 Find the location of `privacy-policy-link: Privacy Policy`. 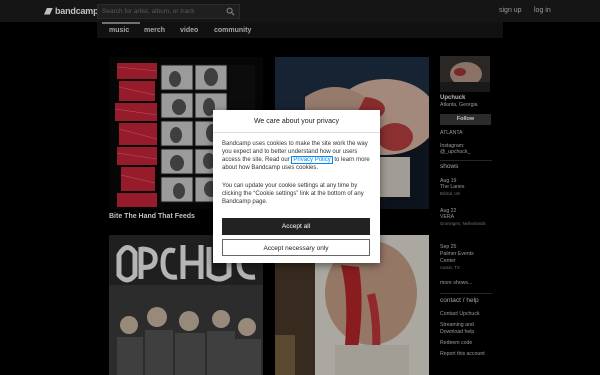

privacy-policy-link: Privacy Policy is located at coordinates (312, 160).